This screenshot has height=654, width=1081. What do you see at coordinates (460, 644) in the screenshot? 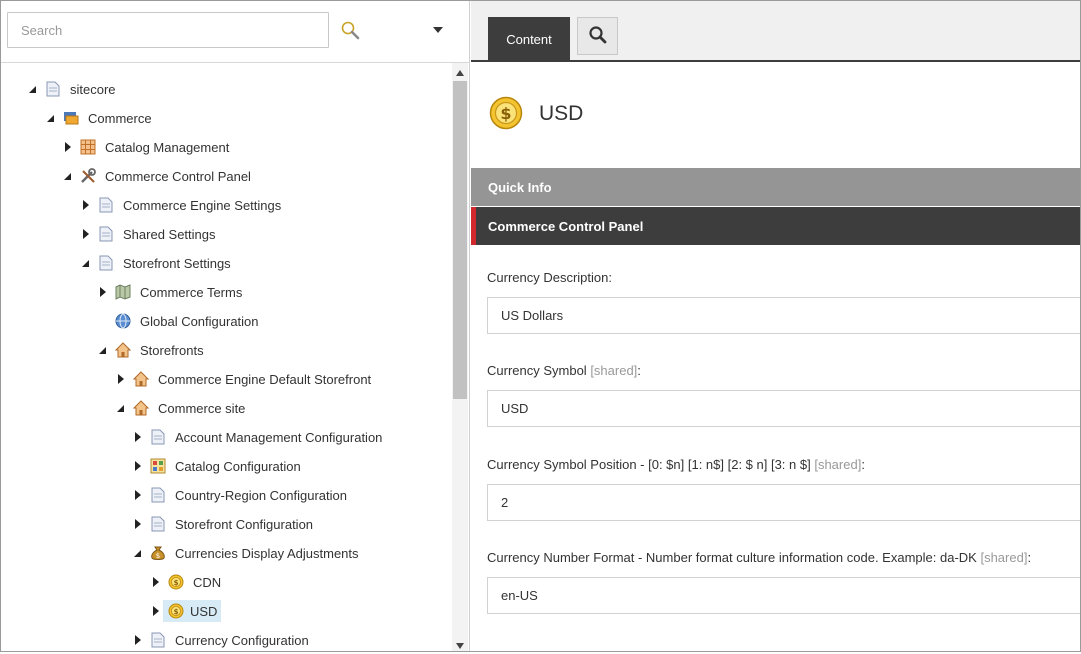
I see `scroll-down-arrow-icon` at bounding box center [460, 644].